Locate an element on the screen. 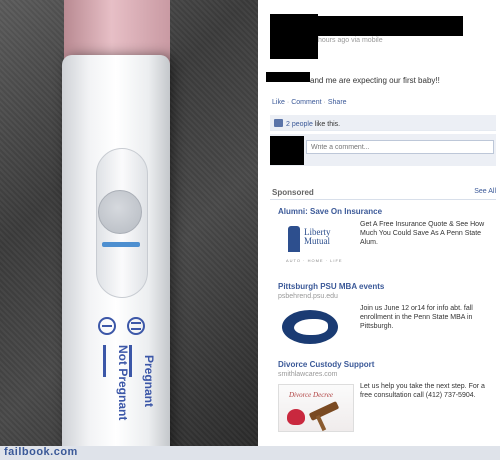 The width and height of the screenshot is (500, 460). likes-suffix: like this. is located at coordinates (327, 124).